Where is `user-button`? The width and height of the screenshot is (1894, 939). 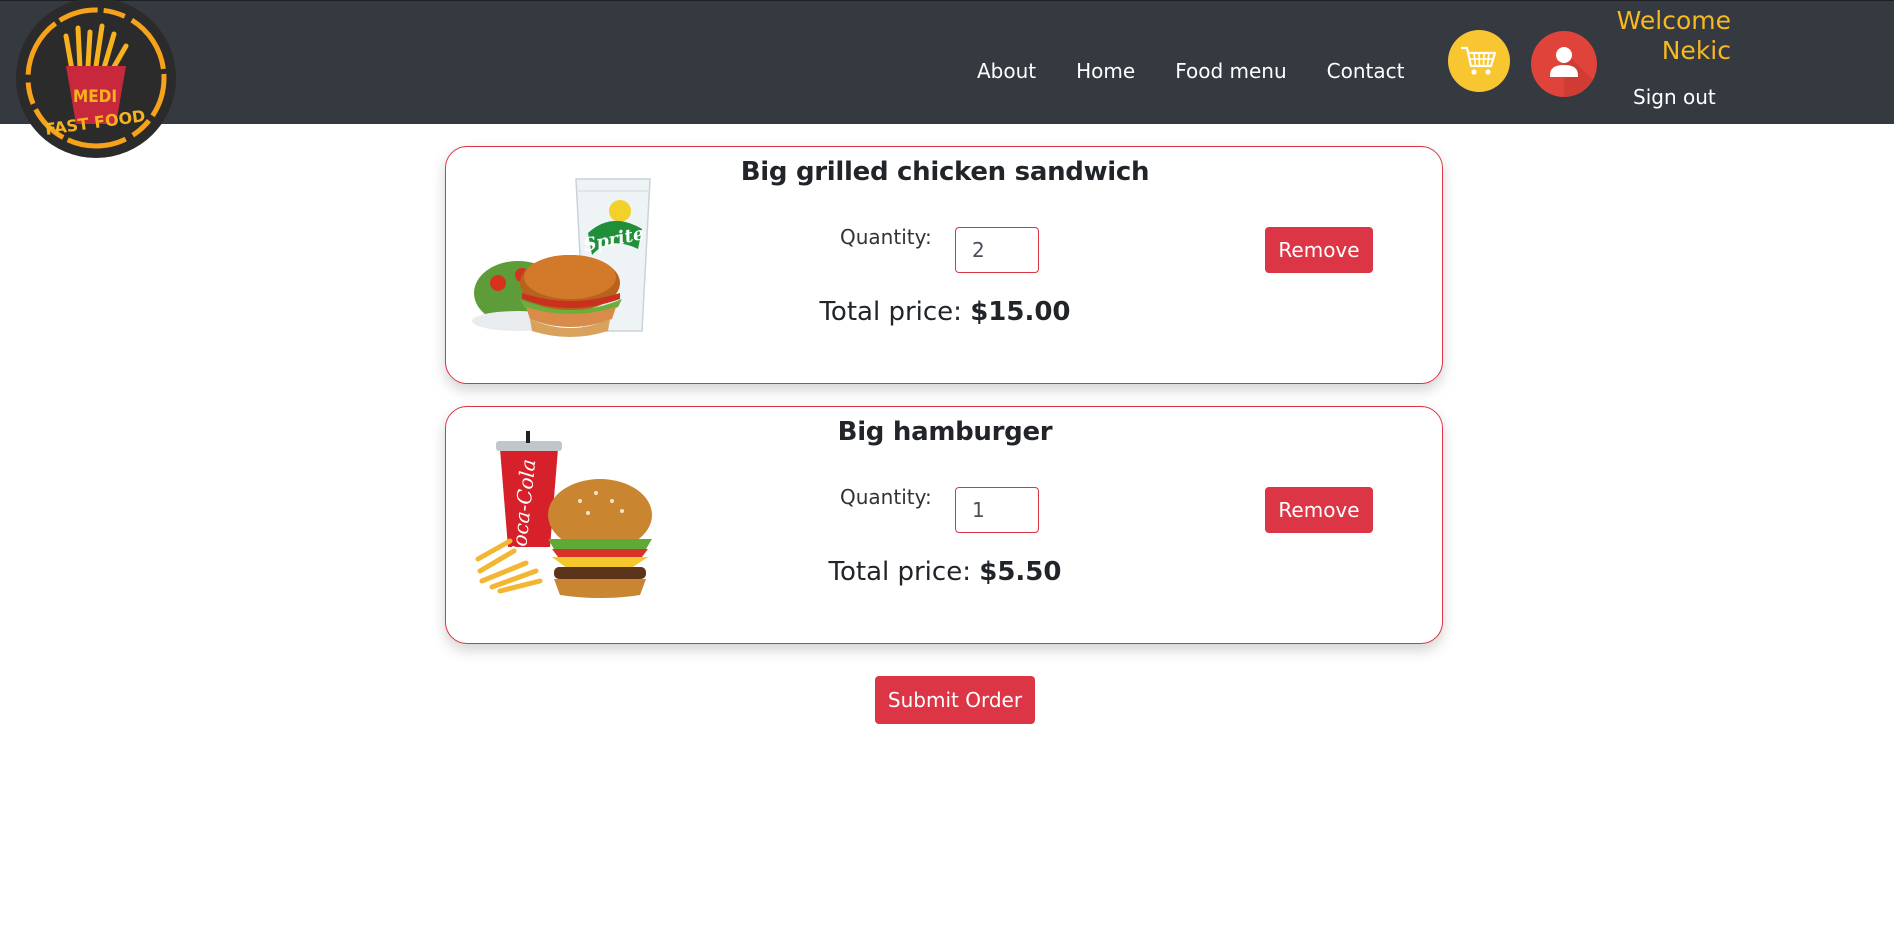
user-button is located at coordinates (1564, 64).